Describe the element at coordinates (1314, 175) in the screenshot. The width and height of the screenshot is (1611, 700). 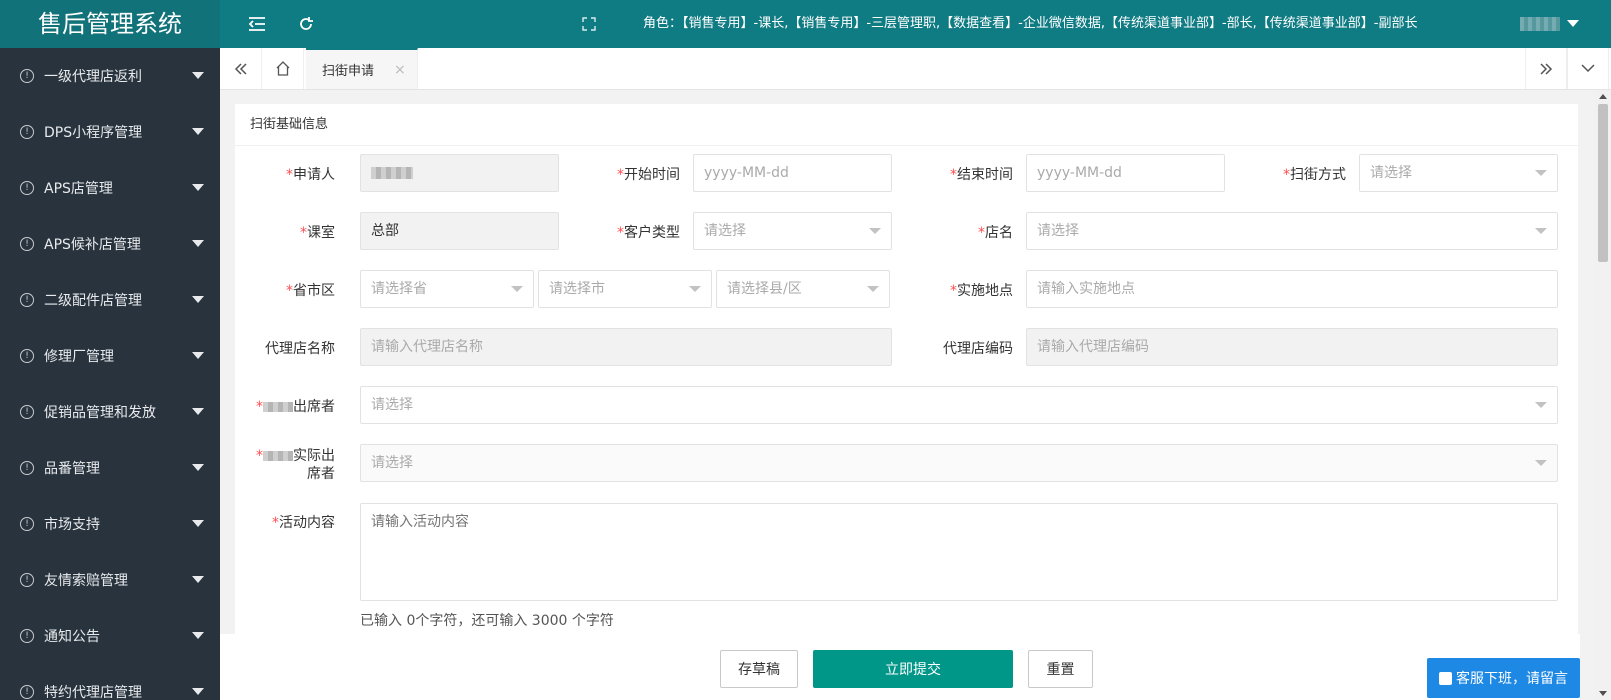
I see `sweep-method-label: *扫街方式` at that location.